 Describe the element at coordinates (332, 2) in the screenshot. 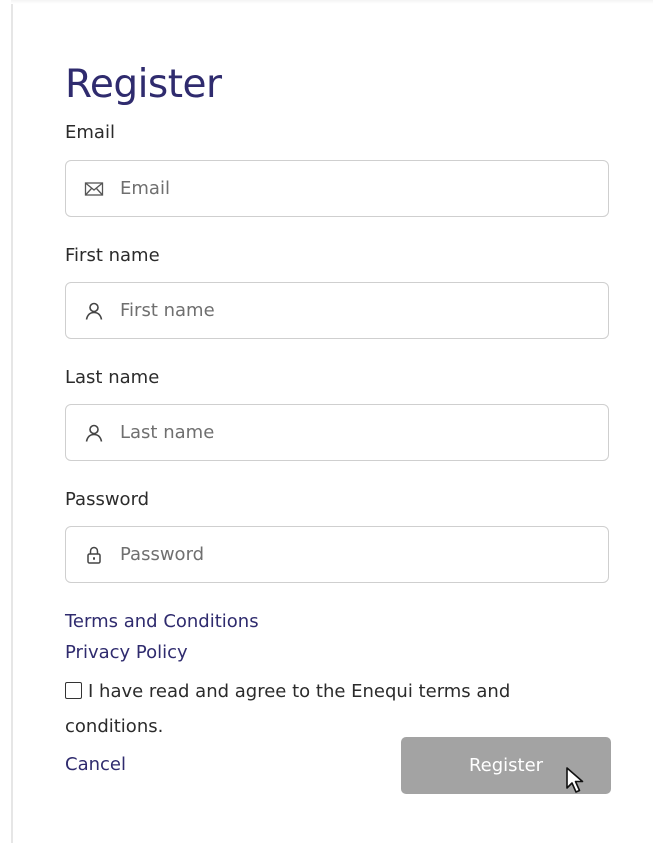

I see `panel-top-border` at that location.